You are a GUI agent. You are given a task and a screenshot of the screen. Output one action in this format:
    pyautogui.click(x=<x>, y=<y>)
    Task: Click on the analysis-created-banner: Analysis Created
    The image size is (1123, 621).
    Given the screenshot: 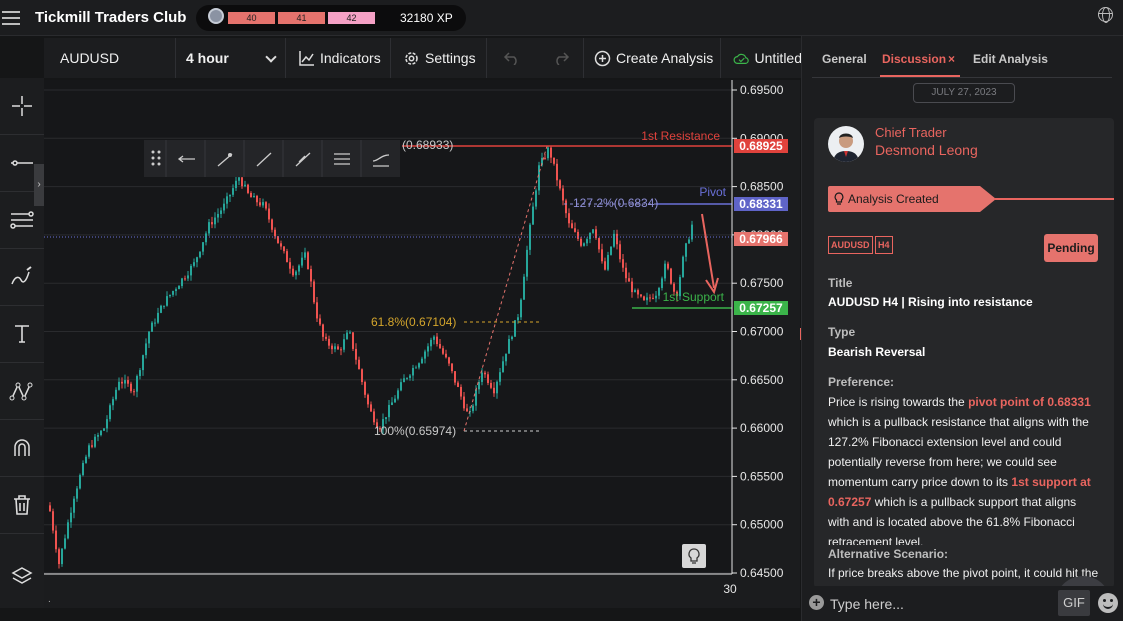 What is the action you would take?
    pyautogui.click(x=912, y=199)
    